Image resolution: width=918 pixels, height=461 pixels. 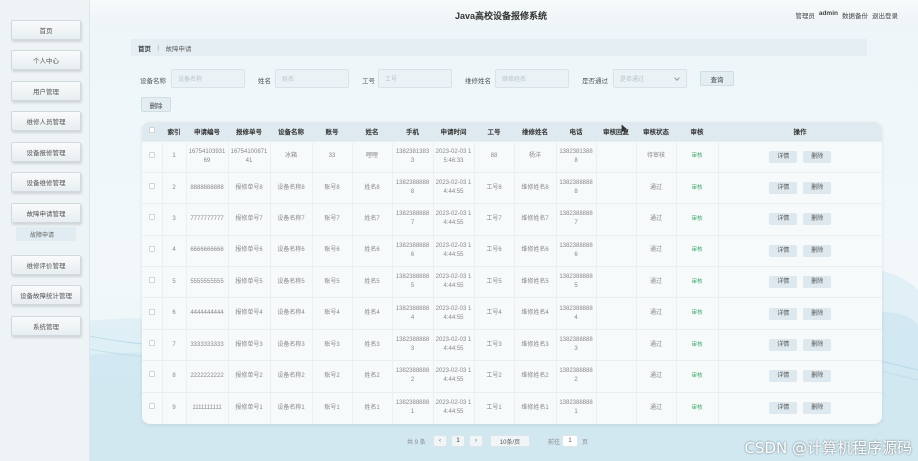 I want to click on col-audit-status: 审核状态, so click(x=656, y=133).